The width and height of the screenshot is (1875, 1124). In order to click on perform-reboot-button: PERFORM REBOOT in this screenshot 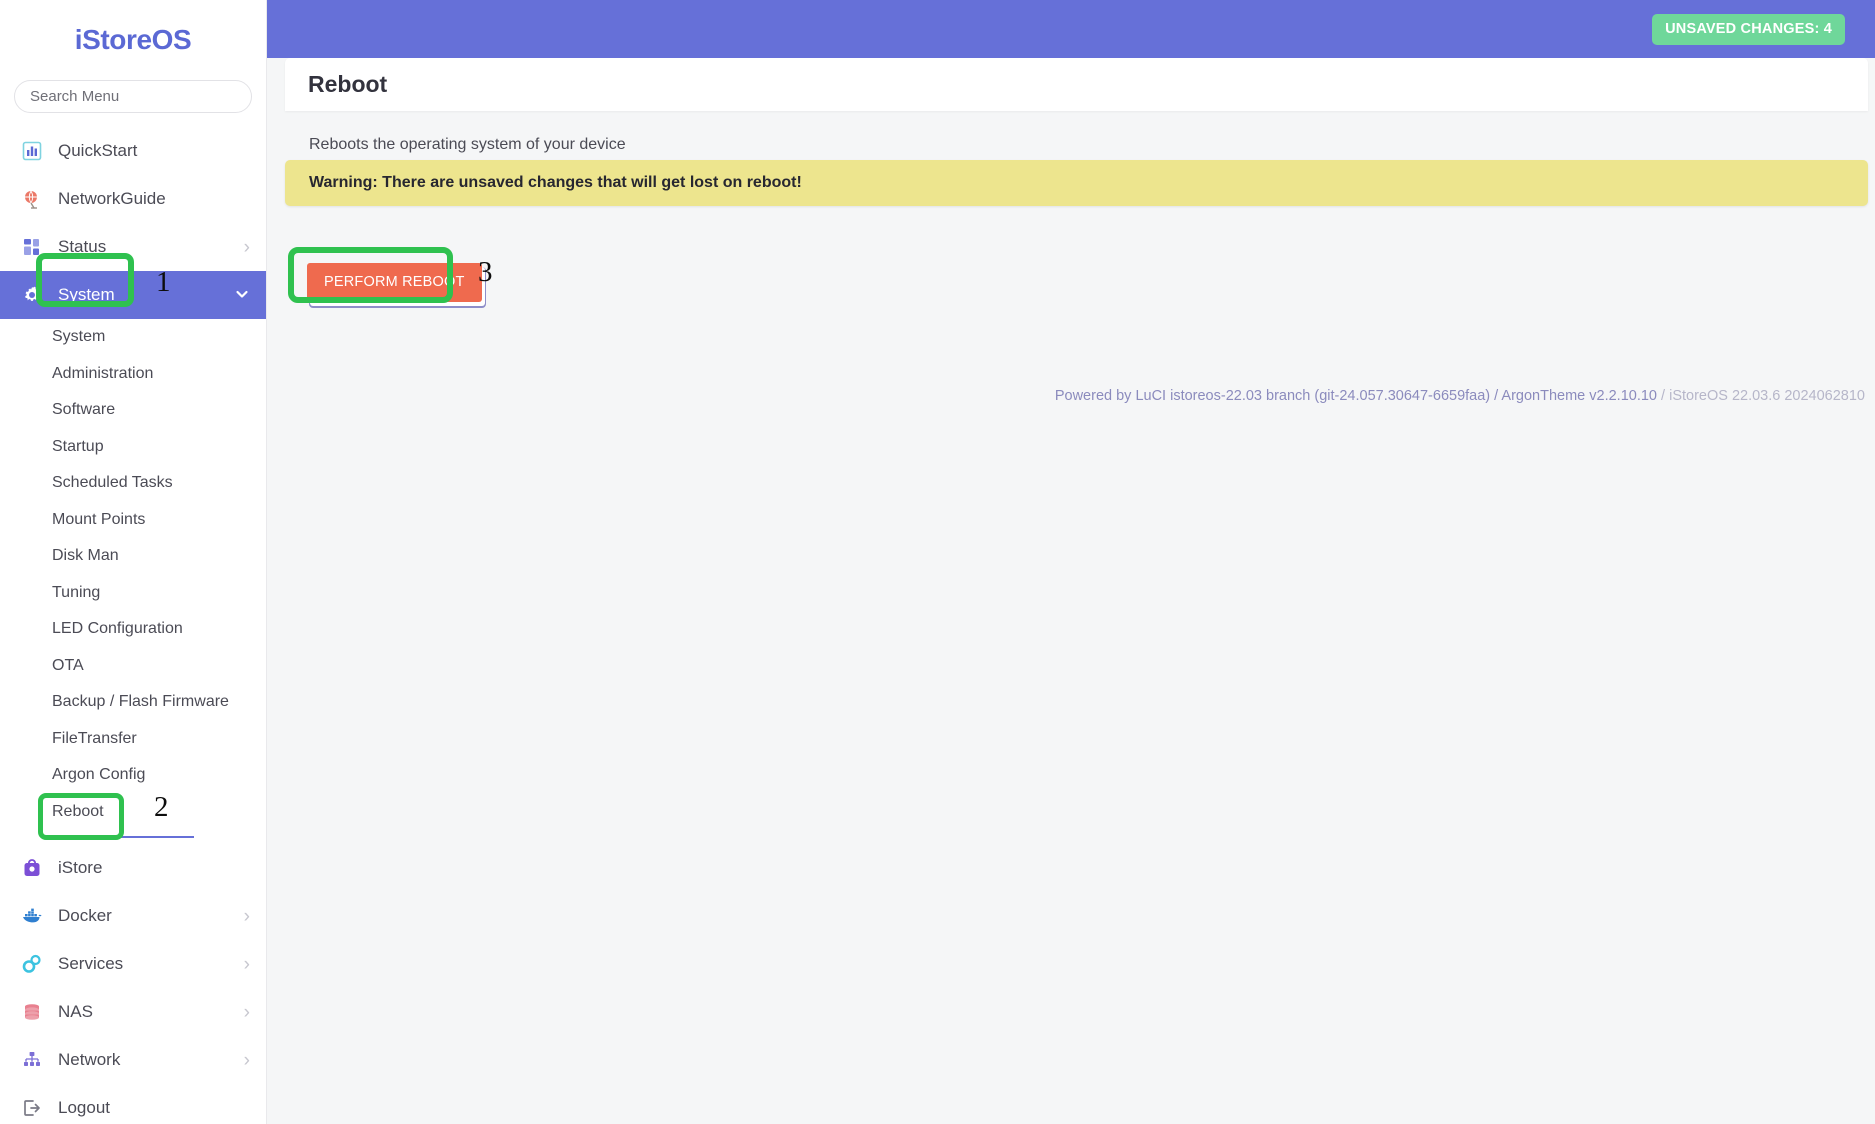, I will do `click(394, 282)`.